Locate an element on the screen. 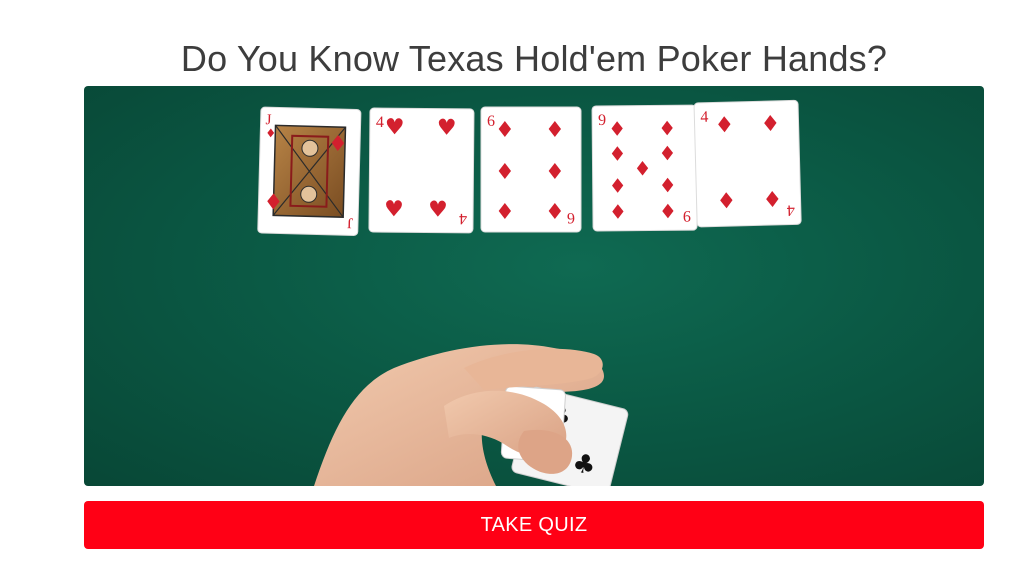  player-hand: 4 ♣ ♣ 4 ♠ is located at coordinates (471, 415).